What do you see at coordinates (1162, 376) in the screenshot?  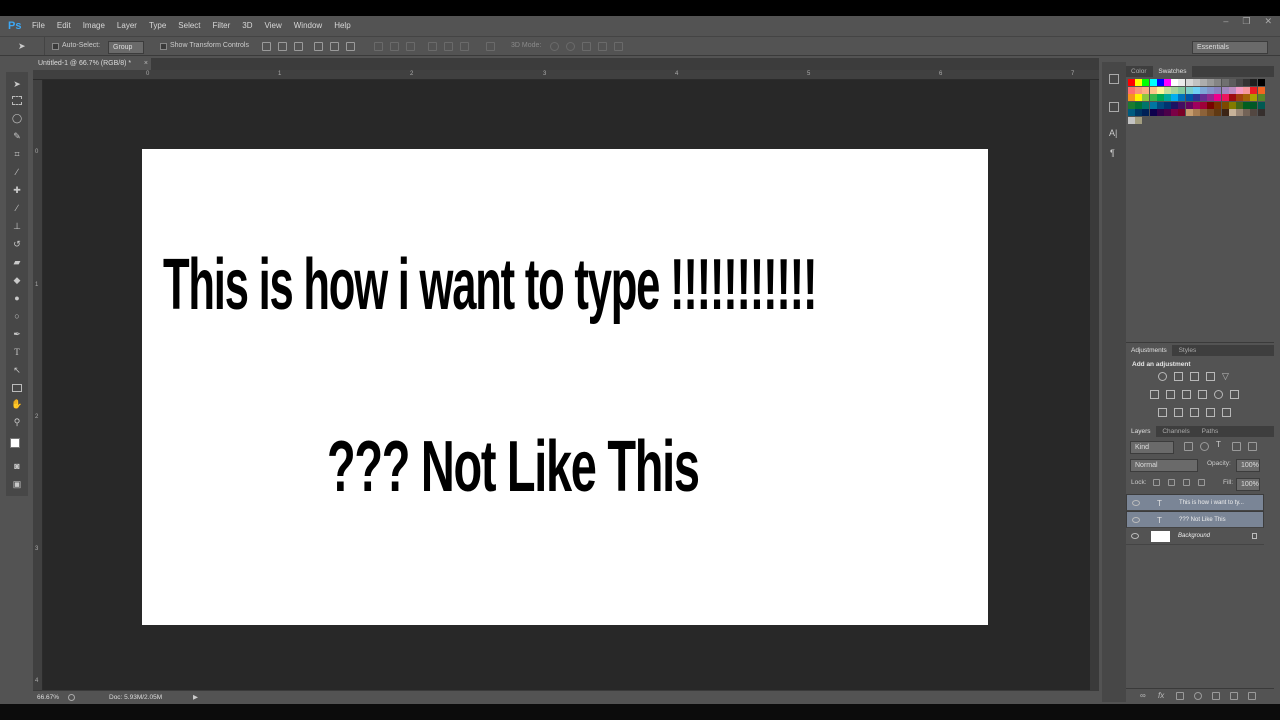 I see `brightness-contrast-icon` at bounding box center [1162, 376].